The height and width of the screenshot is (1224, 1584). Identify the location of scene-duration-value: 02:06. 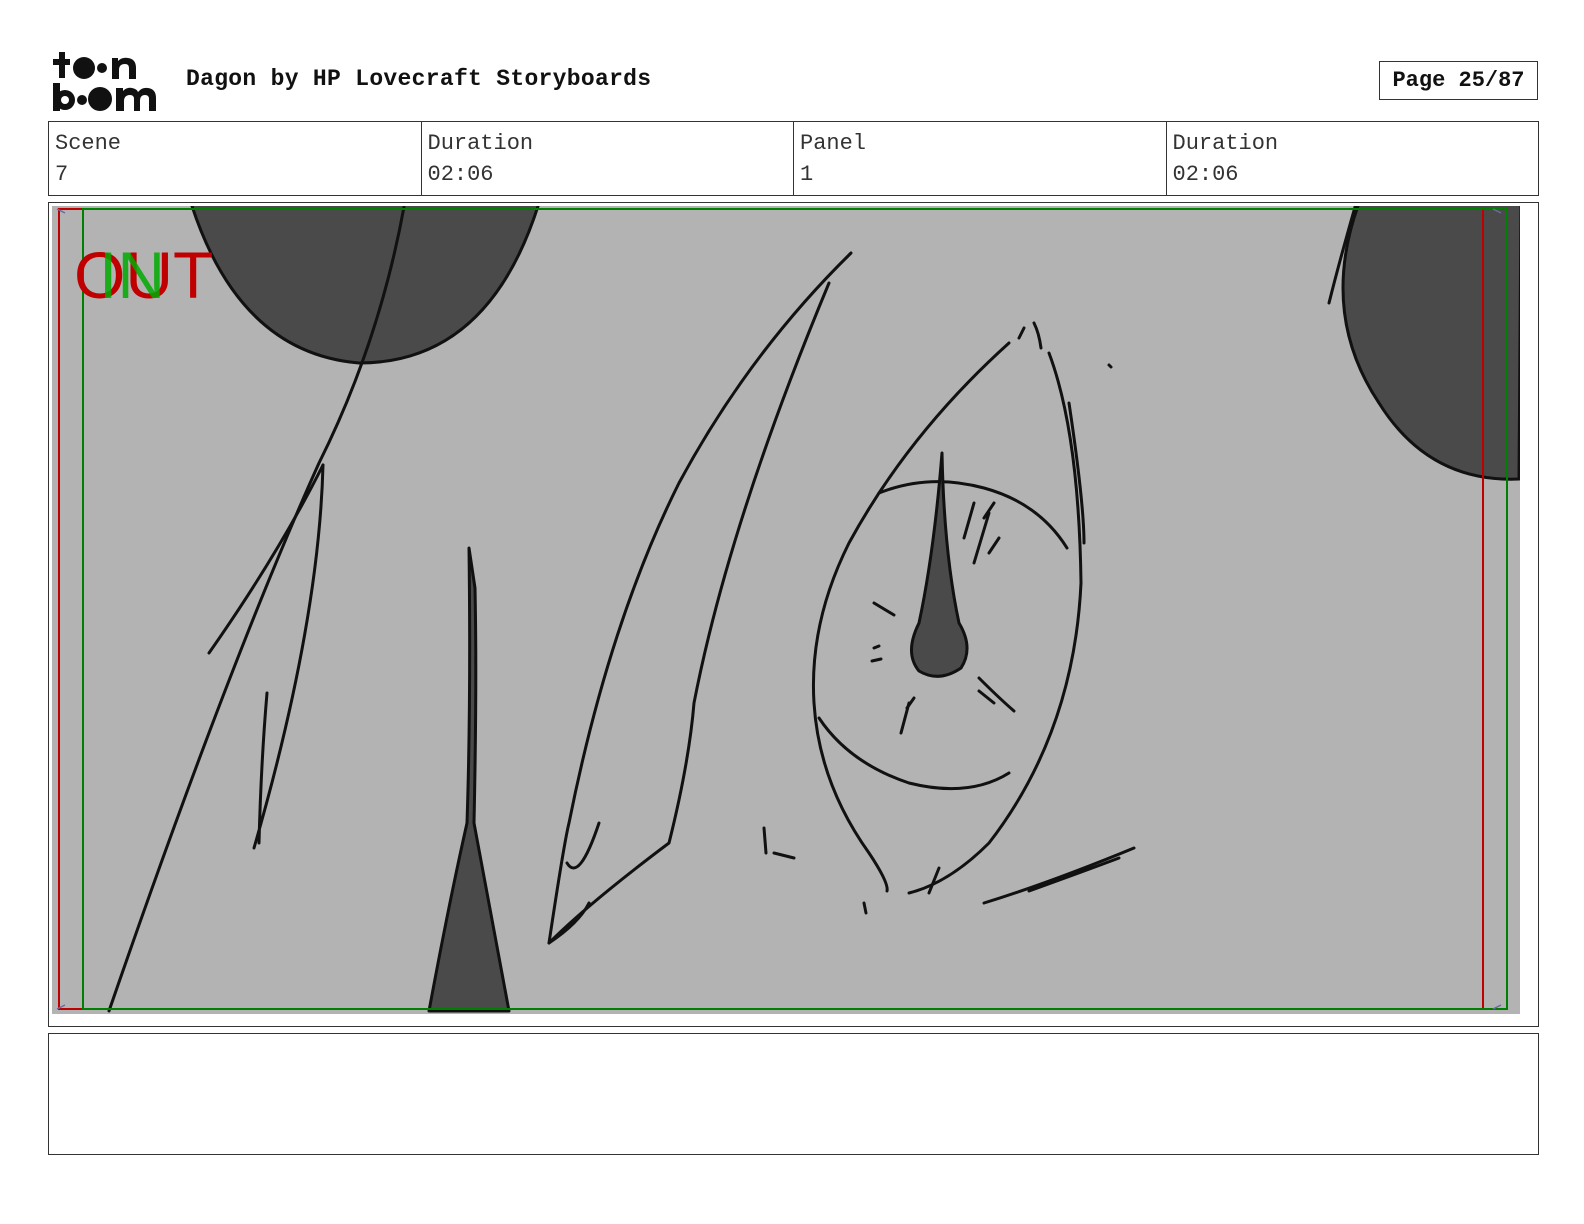
(460, 174).